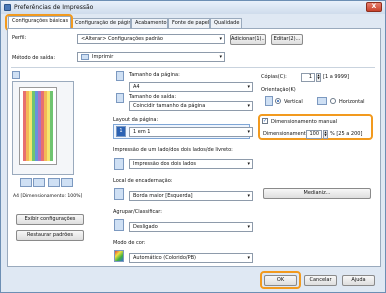 Image resolution: width=386 pixels, height=293 pixels. What do you see at coordinates (193, 7) in the screenshot?
I see `title-bar: Preferências de Impressão X` at bounding box center [193, 7].